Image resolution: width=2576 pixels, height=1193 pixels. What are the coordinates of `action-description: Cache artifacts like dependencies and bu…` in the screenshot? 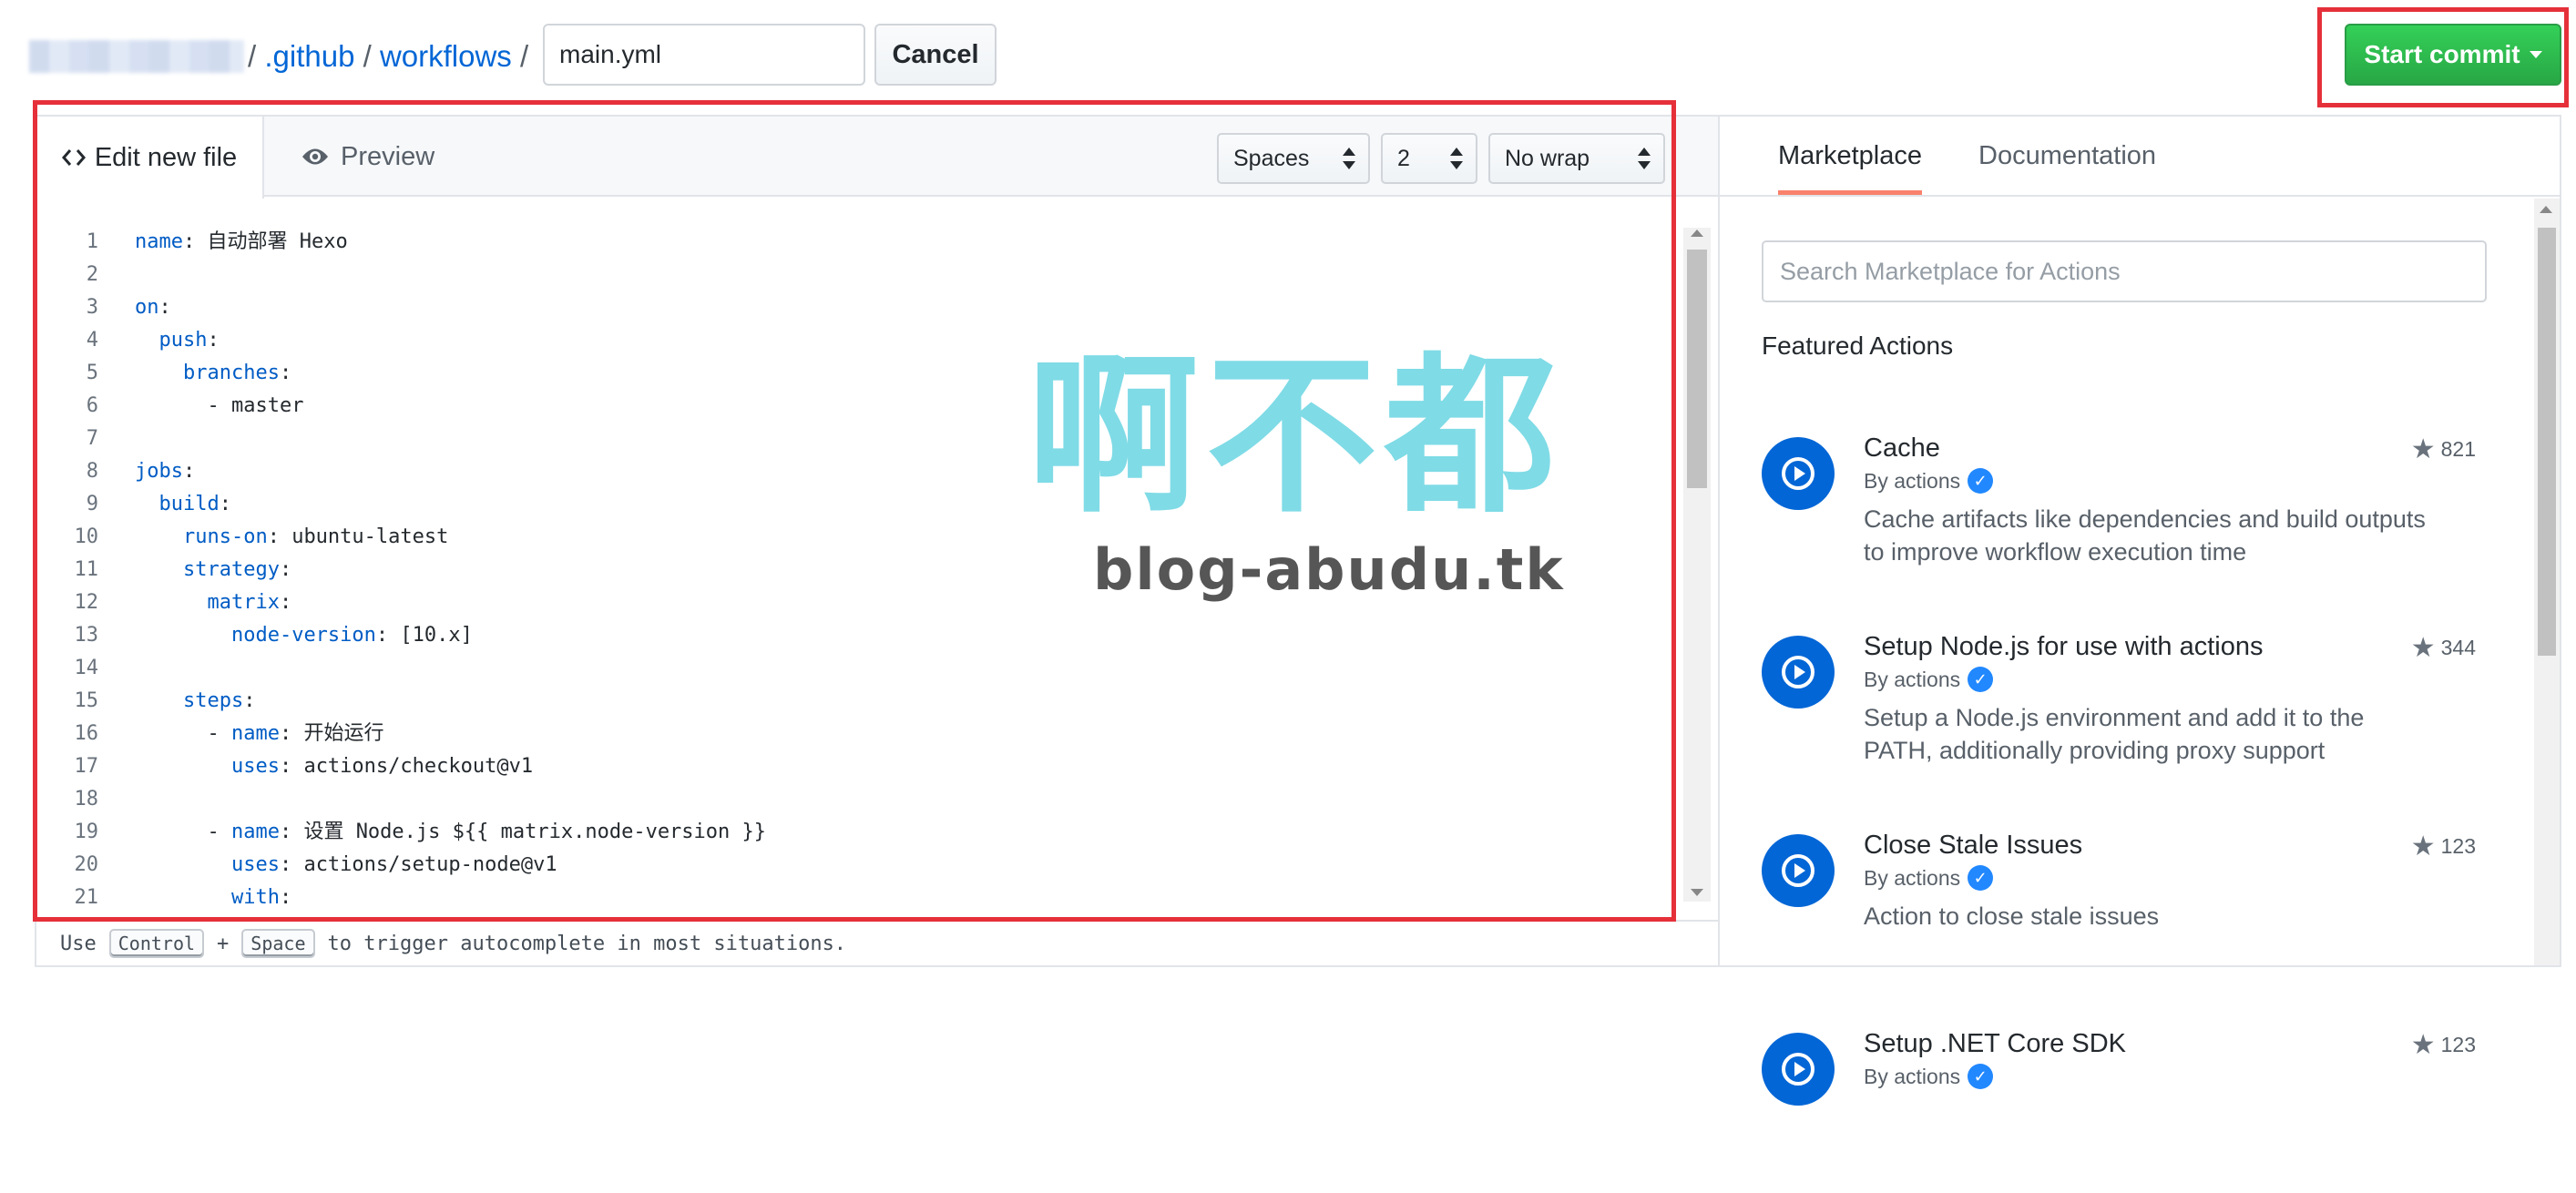 It's located at (2145, 535).